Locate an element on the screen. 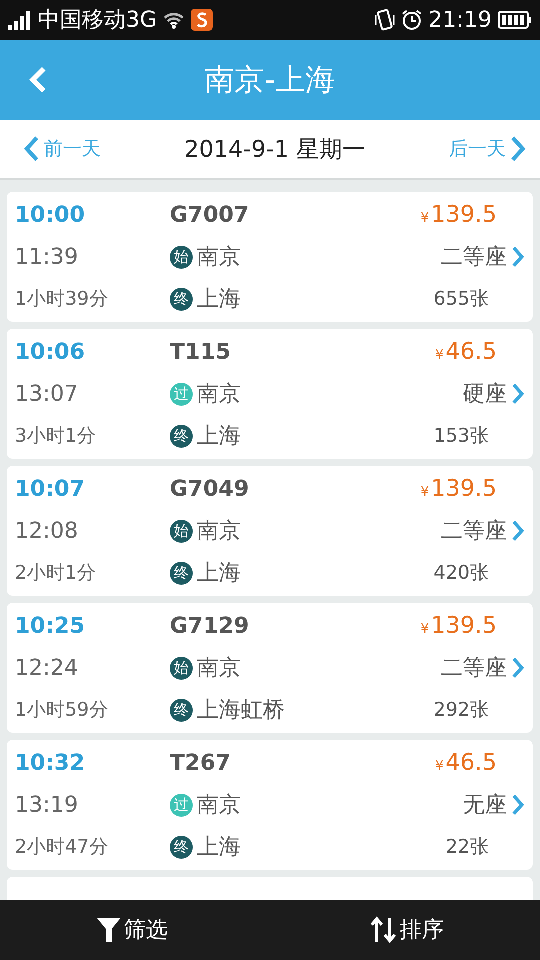 This screenshot has height=960, width=540. seat-class: 无座 is located at coordinates (485, 806).